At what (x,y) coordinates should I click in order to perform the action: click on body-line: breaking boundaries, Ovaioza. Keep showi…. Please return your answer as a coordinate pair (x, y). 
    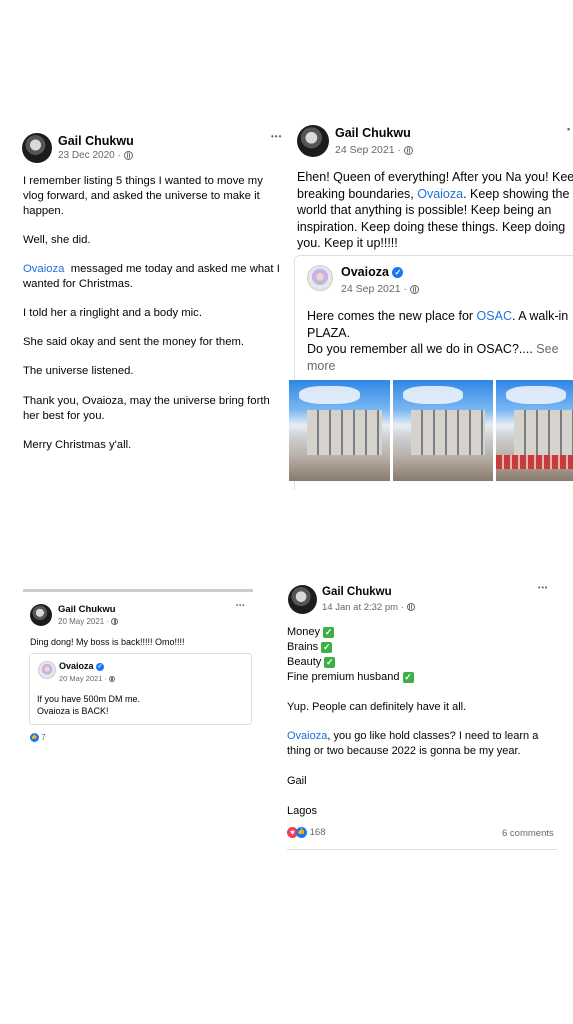
    Looking at the image, I should click on (433, 194).